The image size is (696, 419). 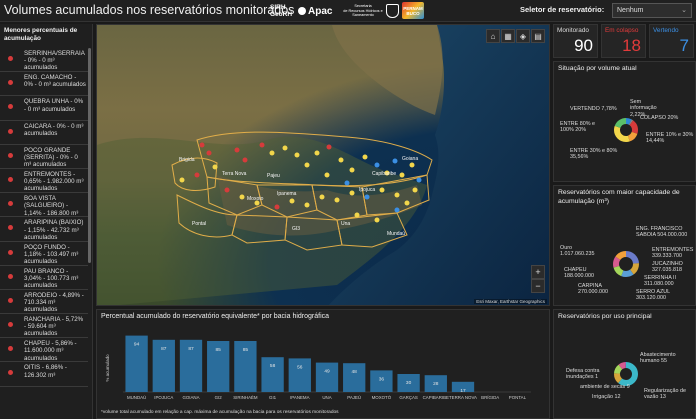 I want to click on bar-value-label: 30, so click(x=409, y=383).